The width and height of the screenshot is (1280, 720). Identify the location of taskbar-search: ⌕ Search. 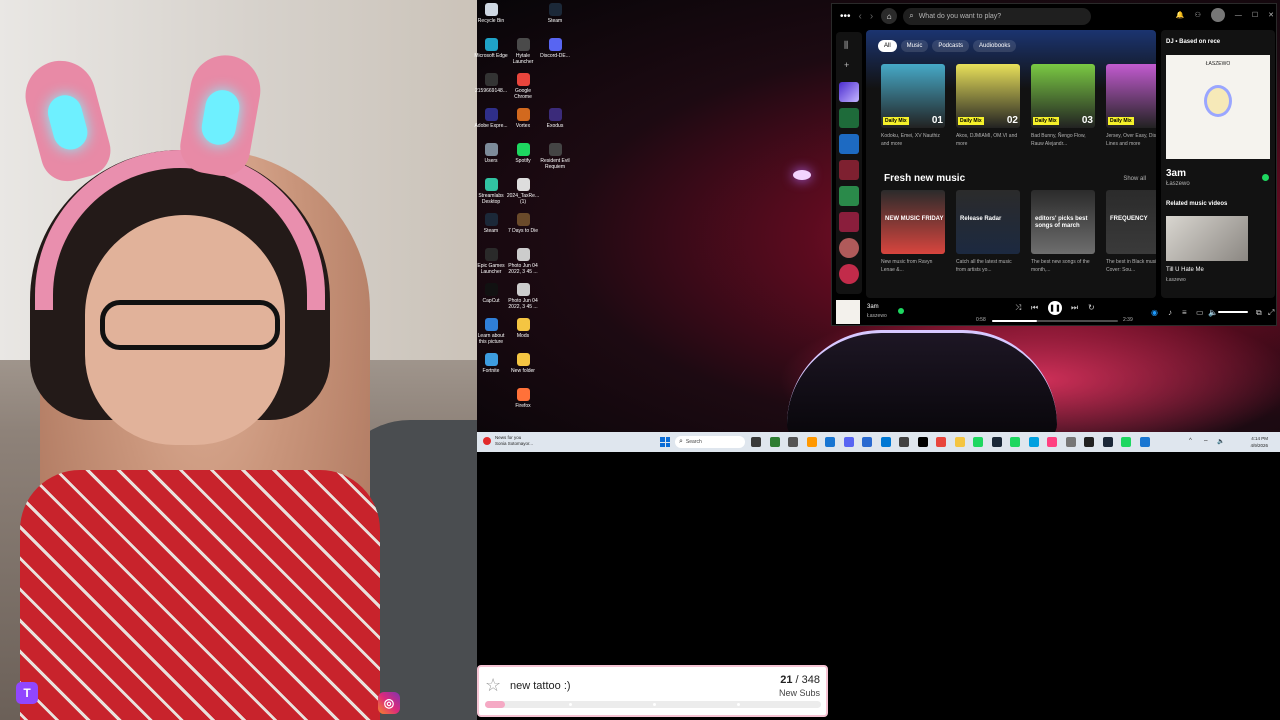
(710, 442).